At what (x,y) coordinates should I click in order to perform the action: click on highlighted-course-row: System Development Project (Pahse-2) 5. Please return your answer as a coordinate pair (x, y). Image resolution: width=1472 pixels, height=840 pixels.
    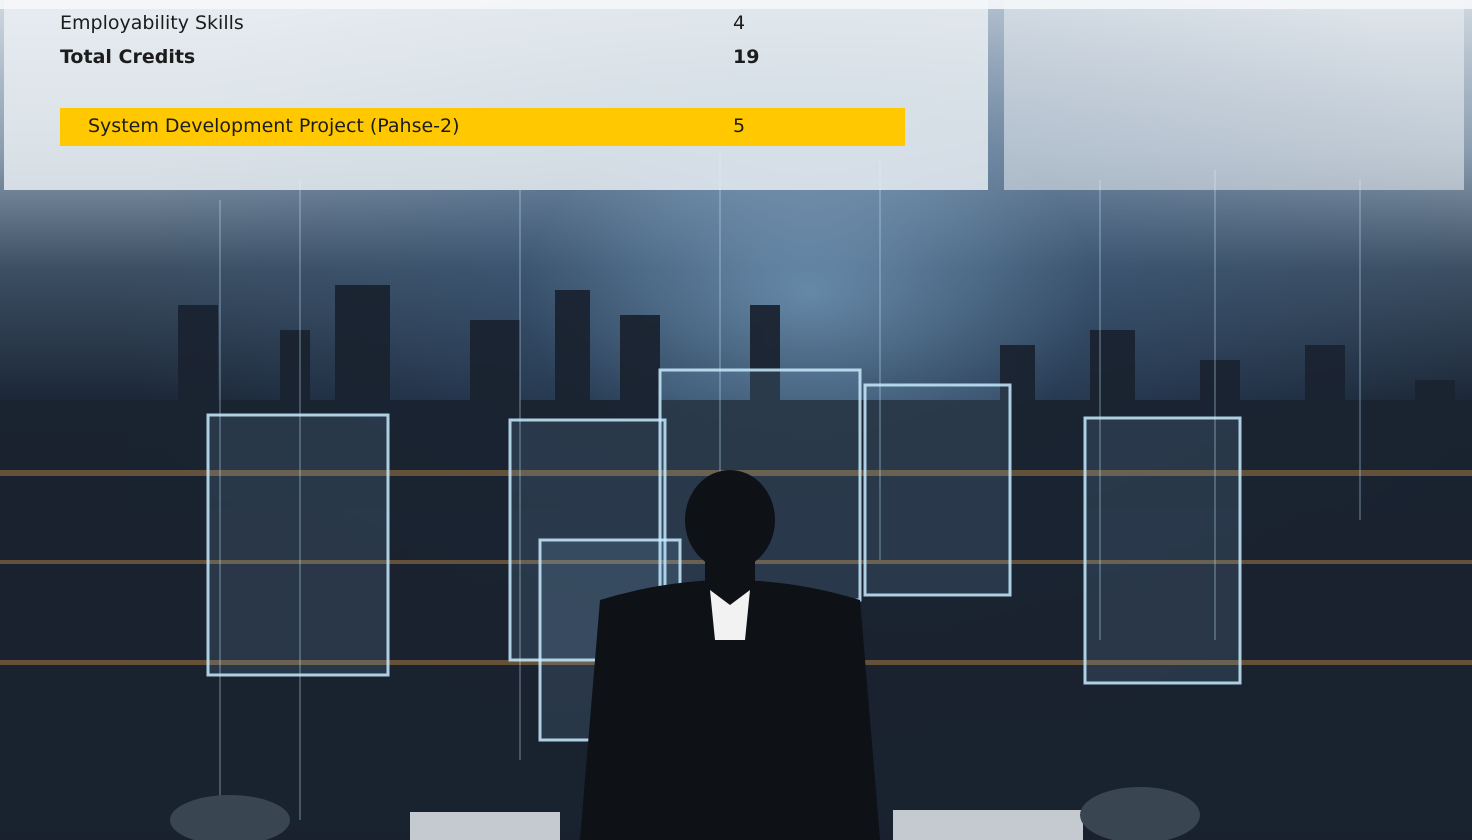
    Looking at the image, I should click on (482, 127).